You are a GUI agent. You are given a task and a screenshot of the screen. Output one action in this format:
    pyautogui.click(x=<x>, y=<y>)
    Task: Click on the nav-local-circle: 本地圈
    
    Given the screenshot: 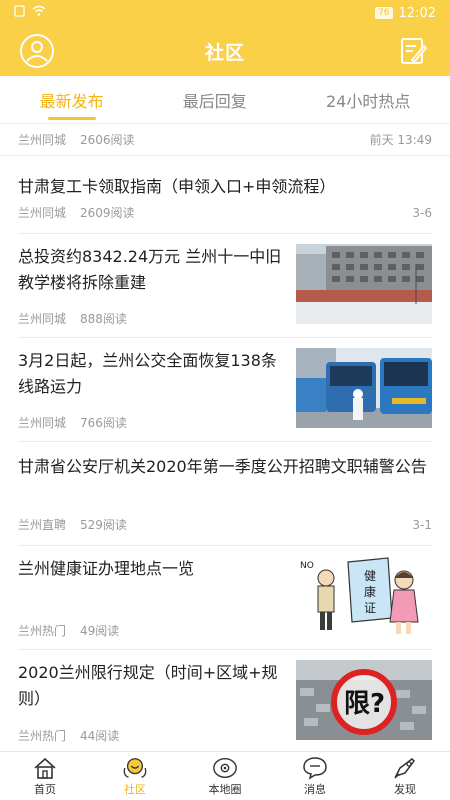 What is the action you would take?
    pyautogui.click(x=225, y=776)
    